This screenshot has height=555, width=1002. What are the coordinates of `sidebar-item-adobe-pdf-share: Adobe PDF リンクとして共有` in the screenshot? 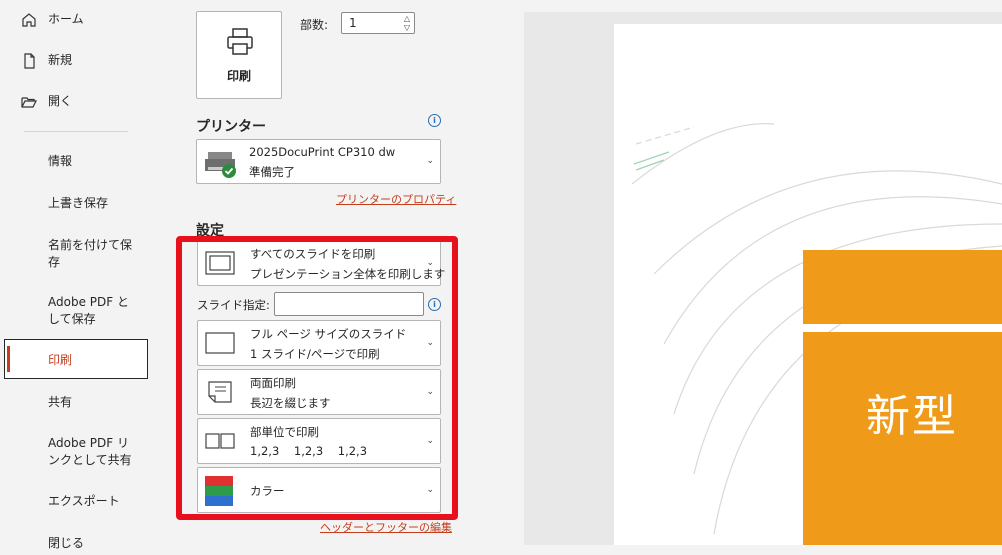 It's located at (75, 453).